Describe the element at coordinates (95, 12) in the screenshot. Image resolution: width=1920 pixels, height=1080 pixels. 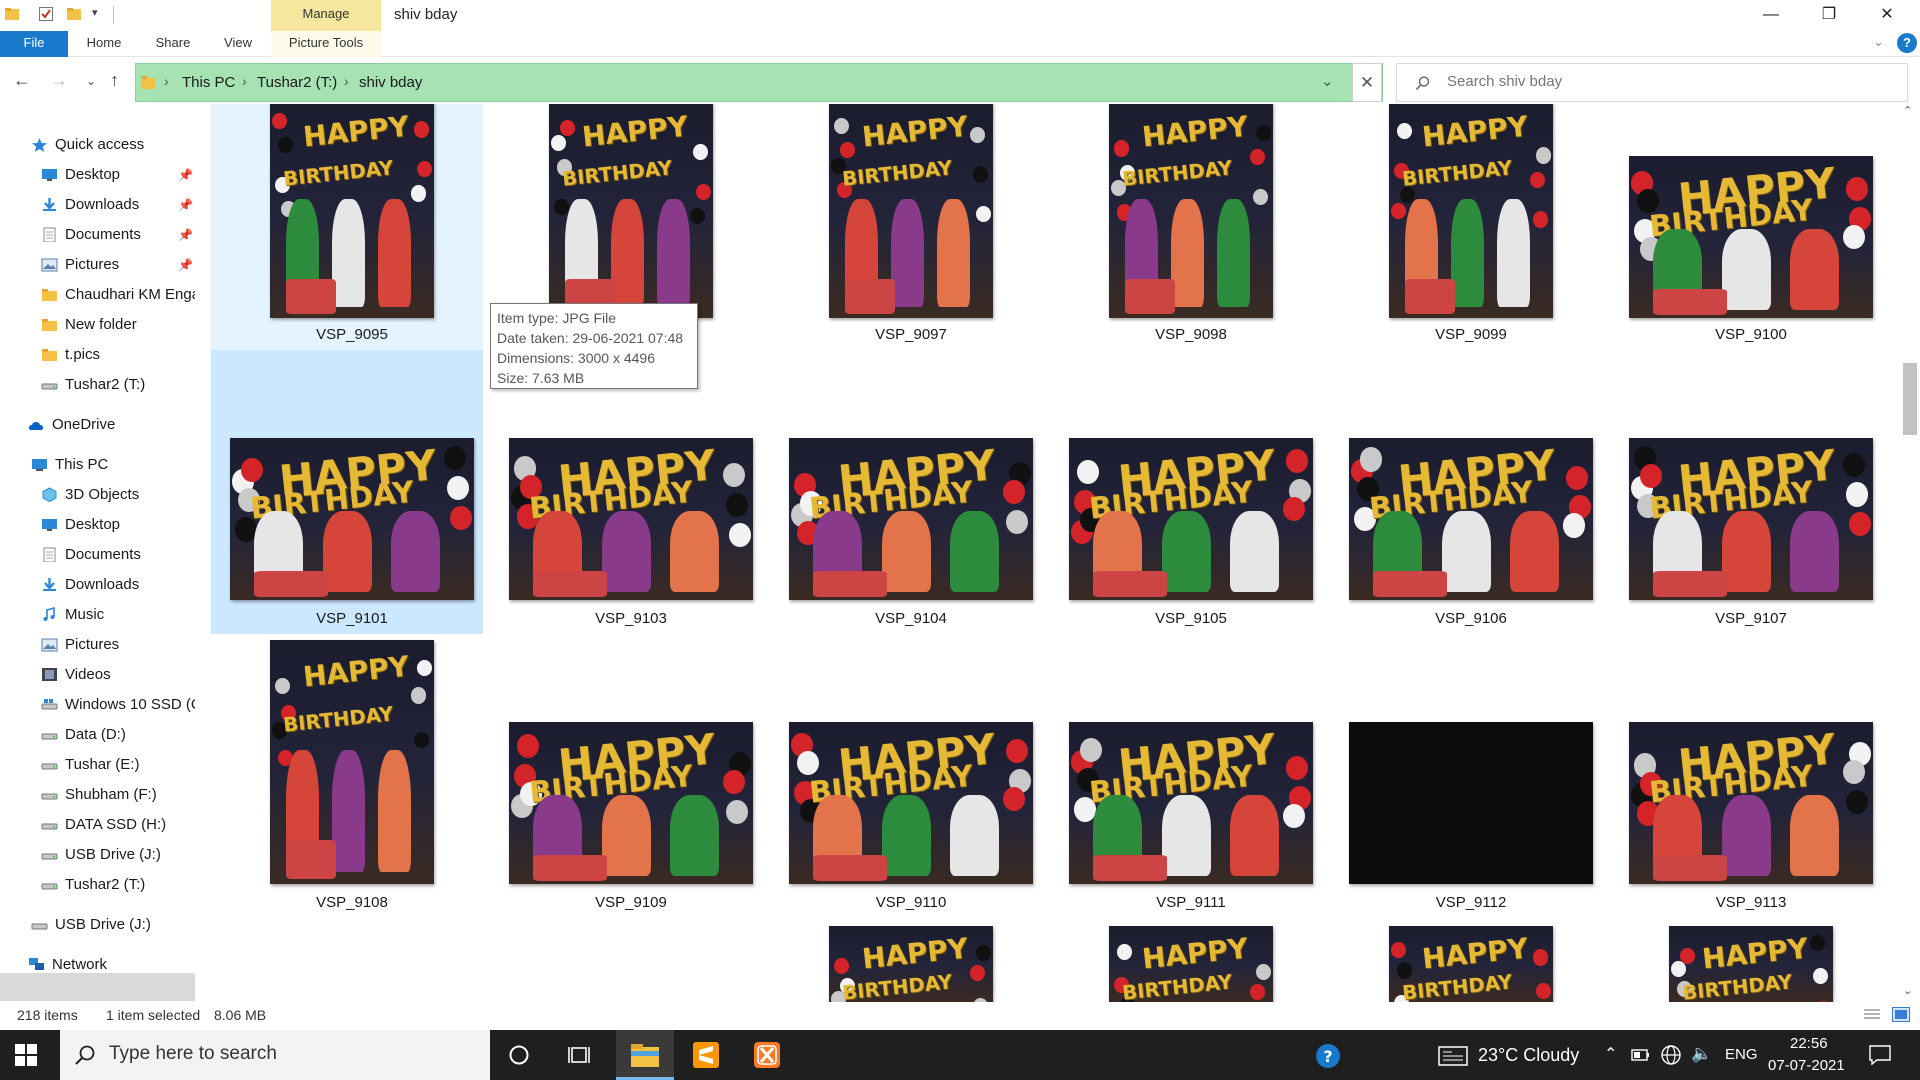
I see `customize-toolbar-icon: ▾` at that location.